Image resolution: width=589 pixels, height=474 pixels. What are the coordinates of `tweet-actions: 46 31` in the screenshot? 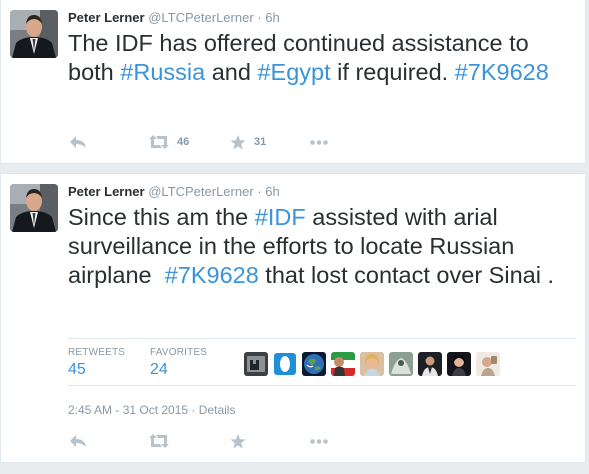 It's located at (218, 142).